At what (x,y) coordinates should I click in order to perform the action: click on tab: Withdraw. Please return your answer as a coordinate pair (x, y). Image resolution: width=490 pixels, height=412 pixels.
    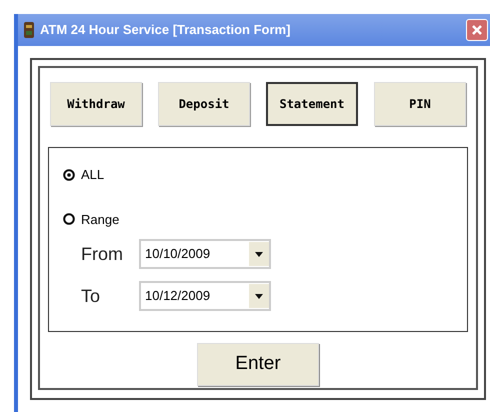
    Looking at the image, I should click on (96, 104).